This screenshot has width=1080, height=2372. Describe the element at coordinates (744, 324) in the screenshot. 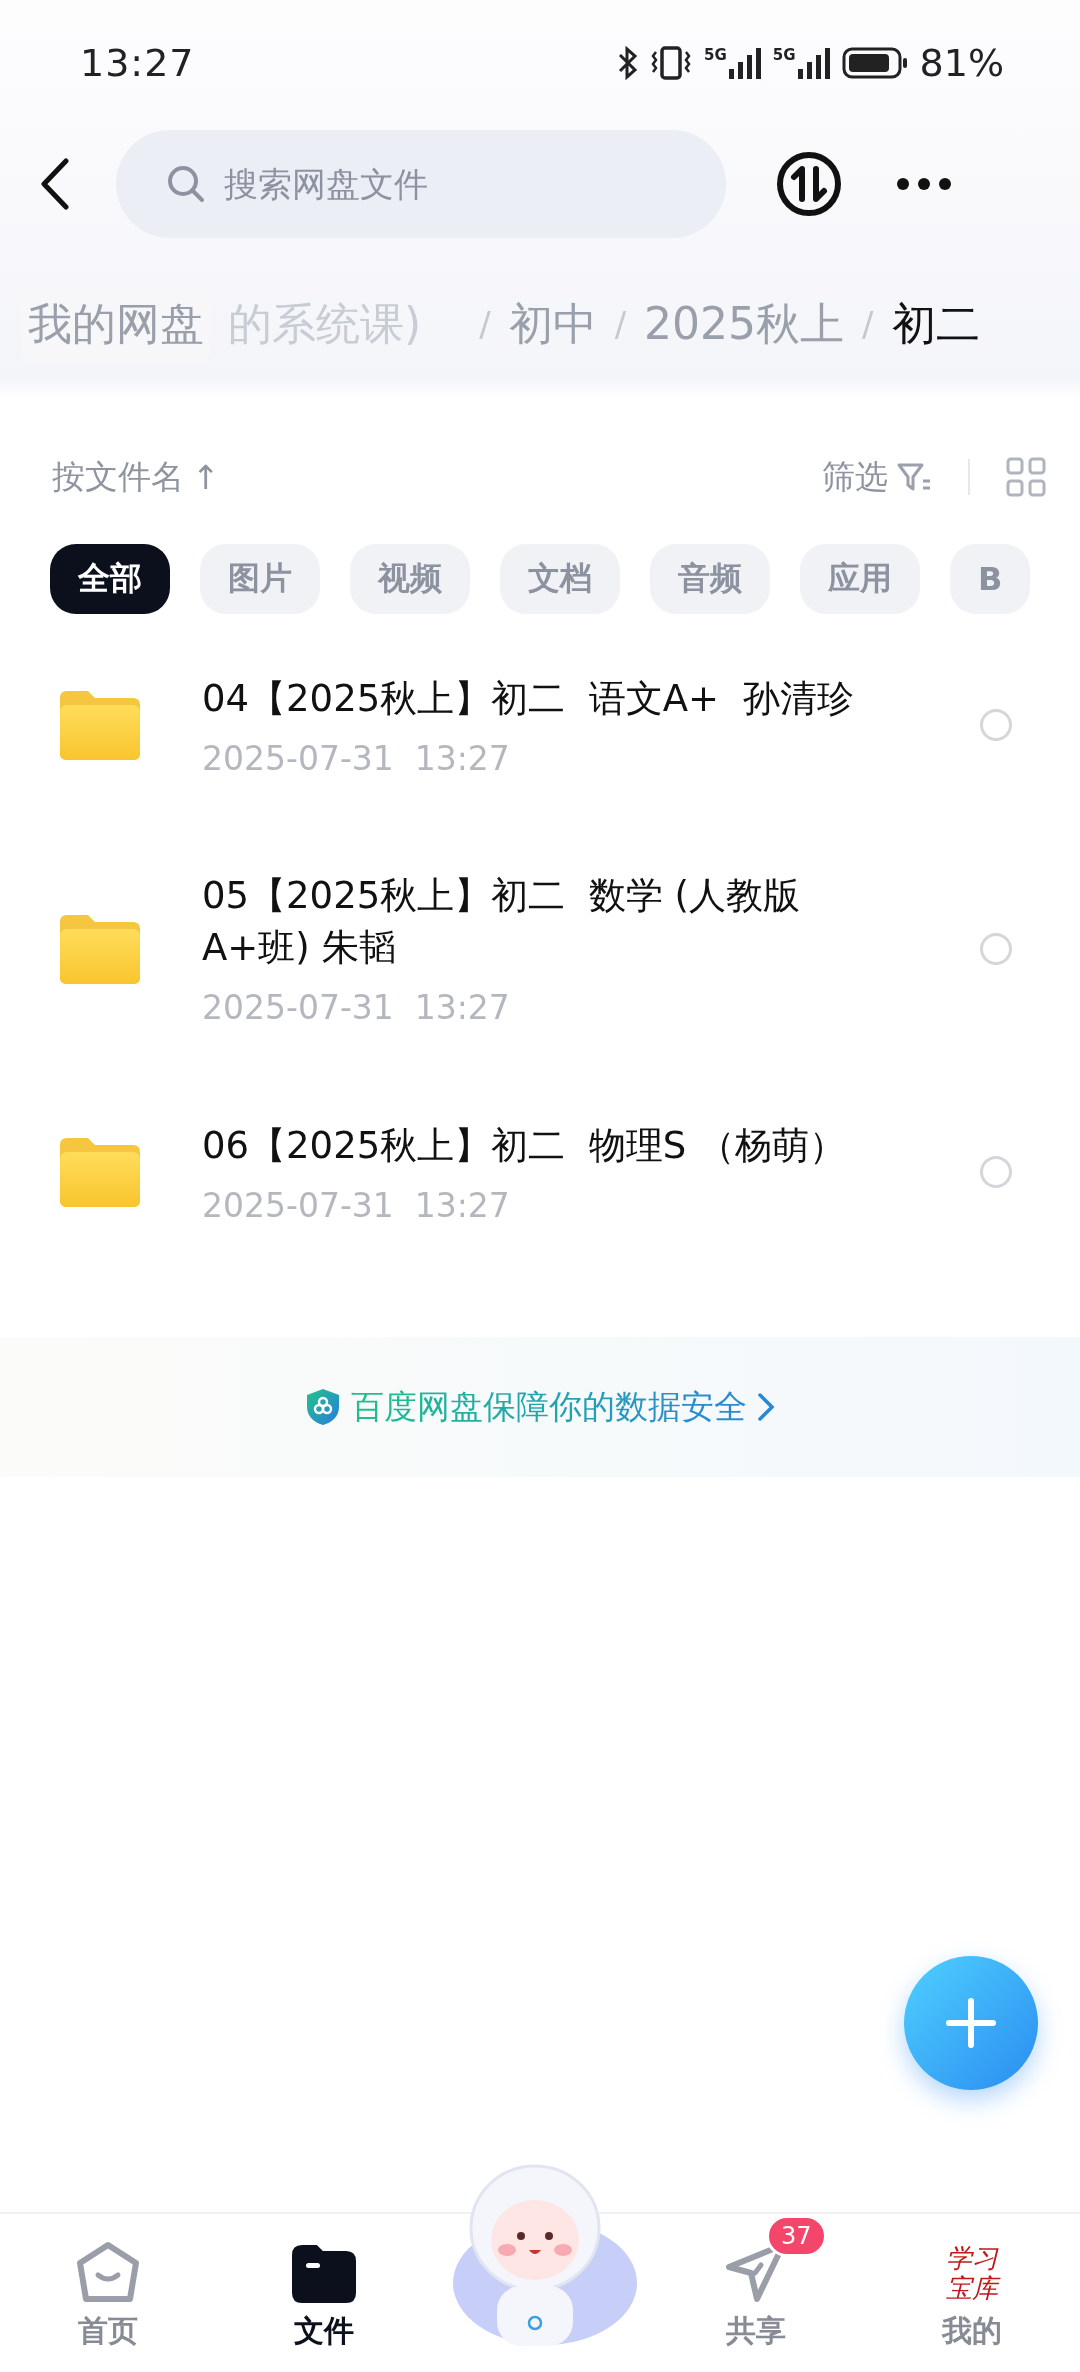

I see `breadcrumb-item: 2025秋上` at that location.